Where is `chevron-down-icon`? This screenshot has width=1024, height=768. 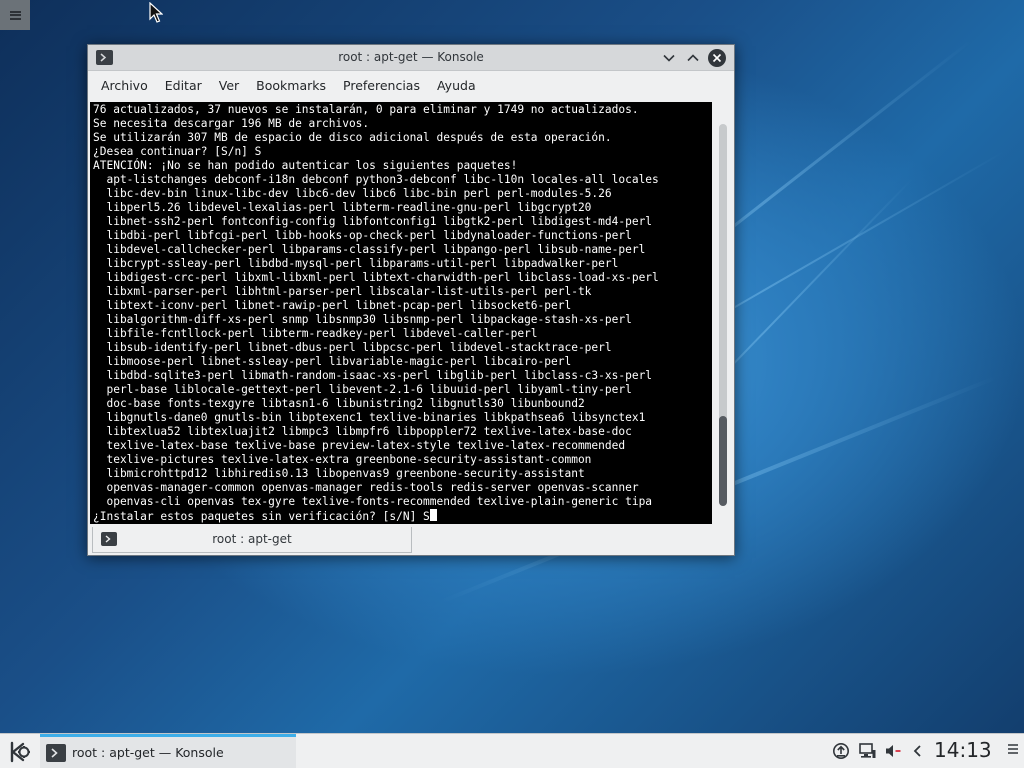
chevron-down-icon is located at coordinates (669, 58).